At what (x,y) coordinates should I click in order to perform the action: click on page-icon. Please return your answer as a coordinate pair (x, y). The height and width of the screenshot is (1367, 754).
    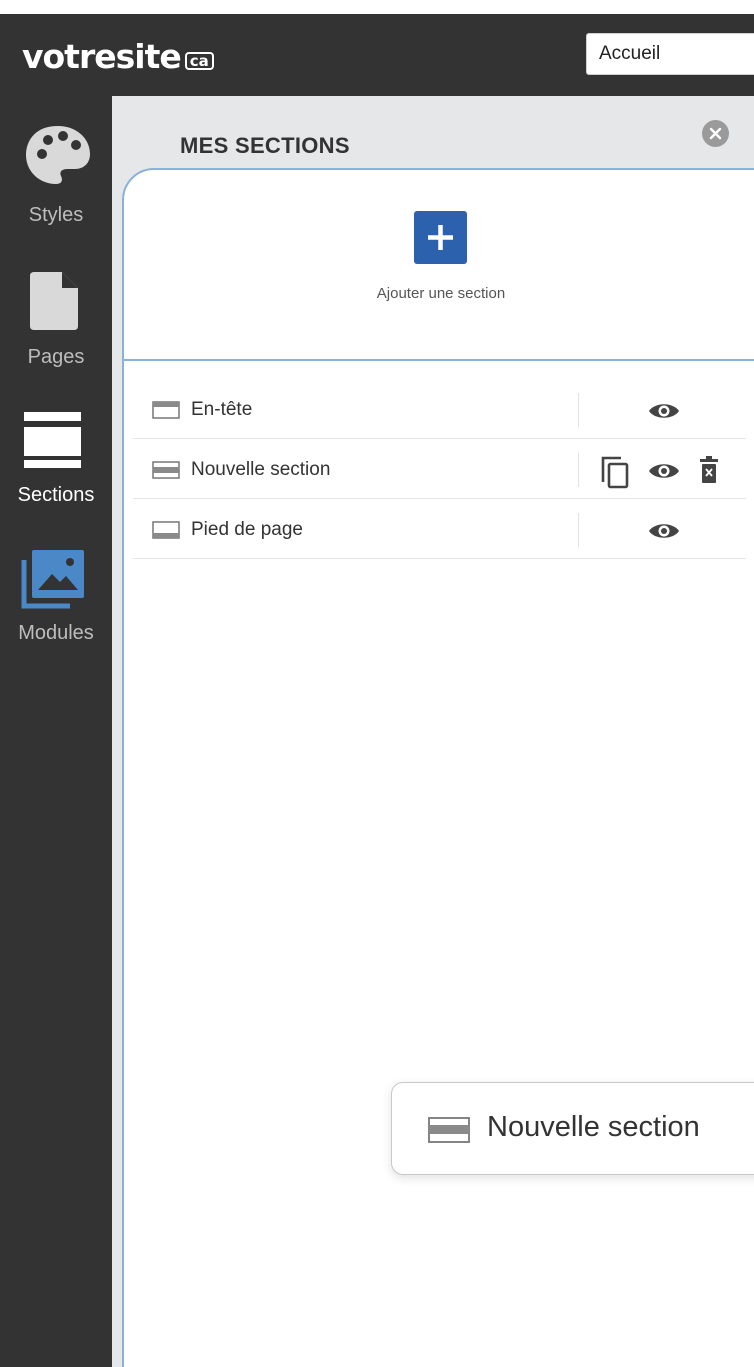
    Looking at the image, I should click on (54, 301).